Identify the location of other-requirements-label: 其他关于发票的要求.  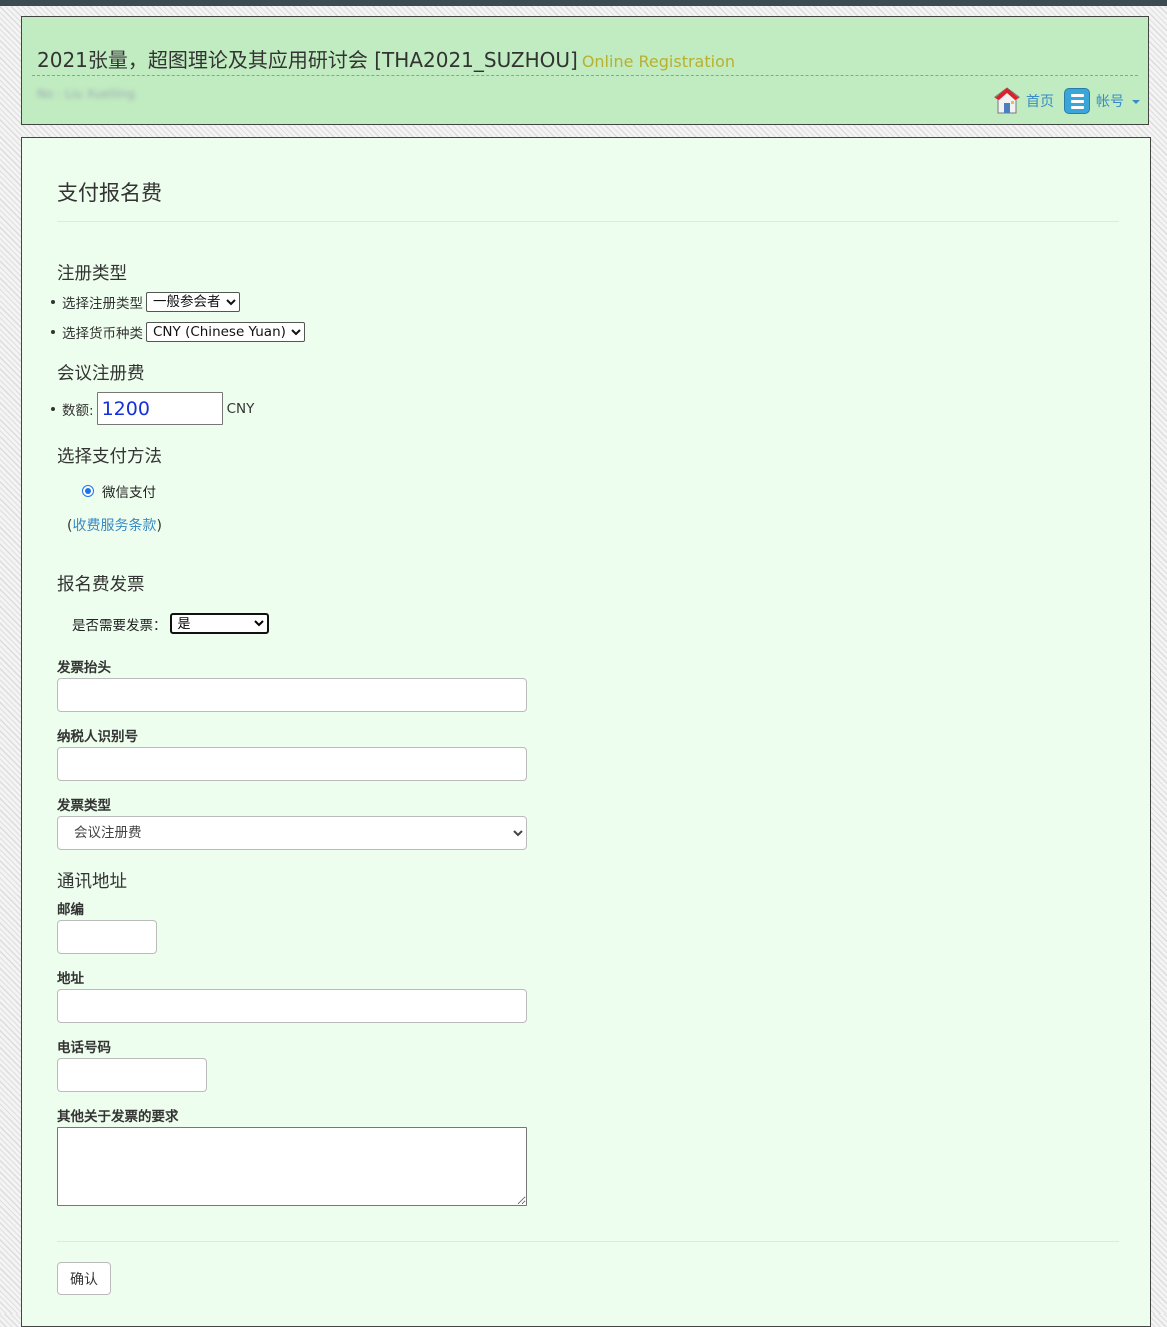
(118, 1117).